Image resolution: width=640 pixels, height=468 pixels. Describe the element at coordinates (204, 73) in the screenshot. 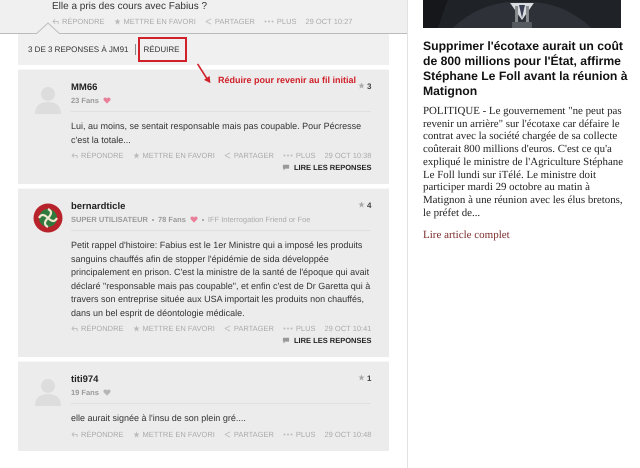

I see `annotation-arrow` at that location.